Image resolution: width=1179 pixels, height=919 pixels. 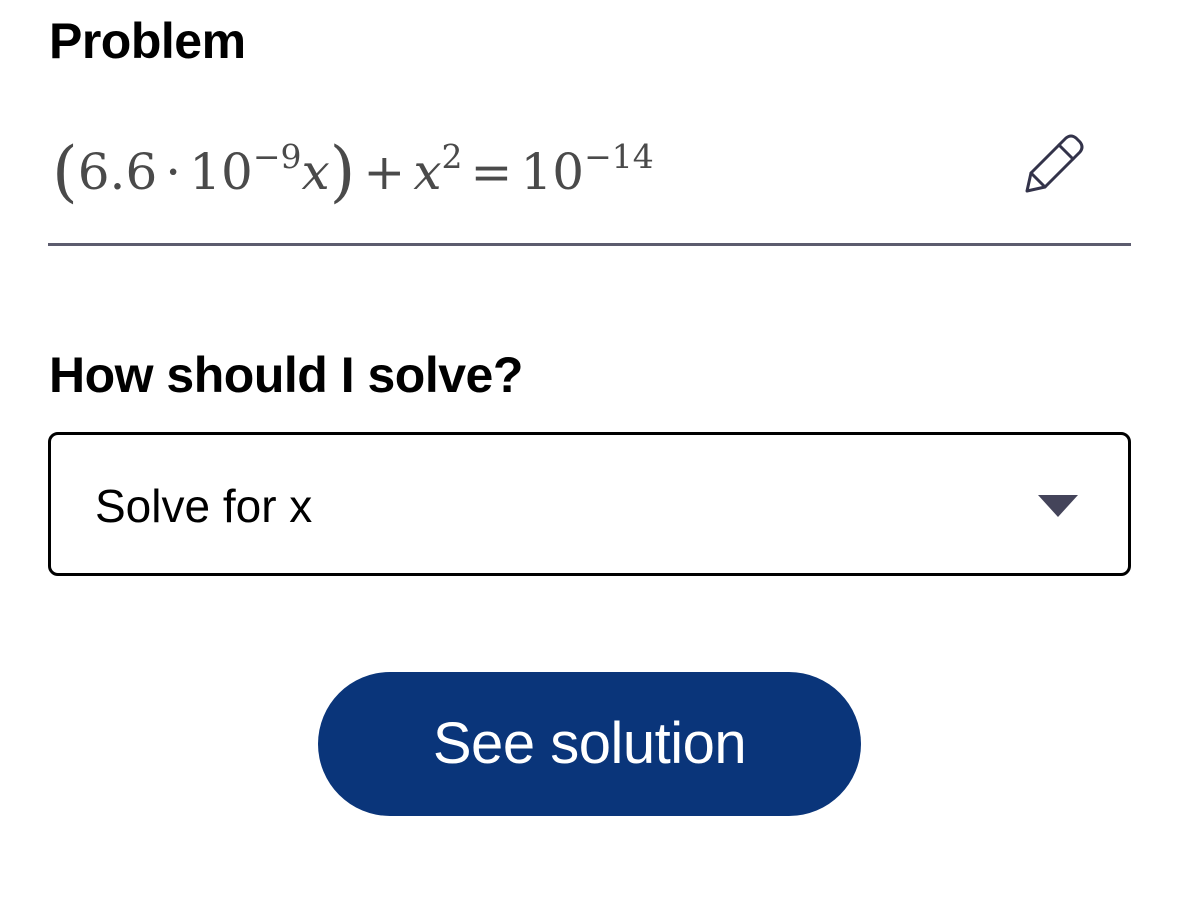 I want to click on equation-display: (6.6 · 10−9x) + x2 = 10−14, so click(x=353, y=169).